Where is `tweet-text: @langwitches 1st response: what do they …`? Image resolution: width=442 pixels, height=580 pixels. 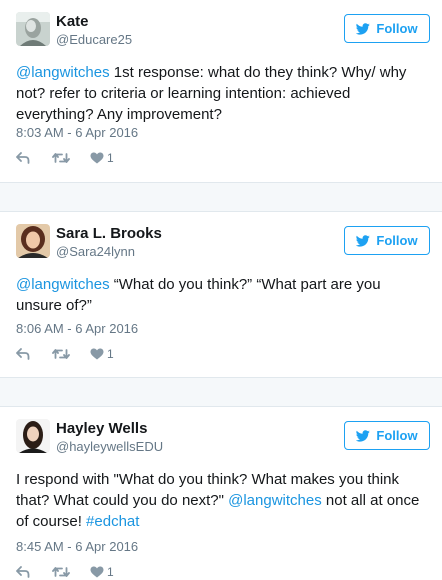 tweet-text: @langwitches 1st response: what do they … is located at coordinates (222, 93).